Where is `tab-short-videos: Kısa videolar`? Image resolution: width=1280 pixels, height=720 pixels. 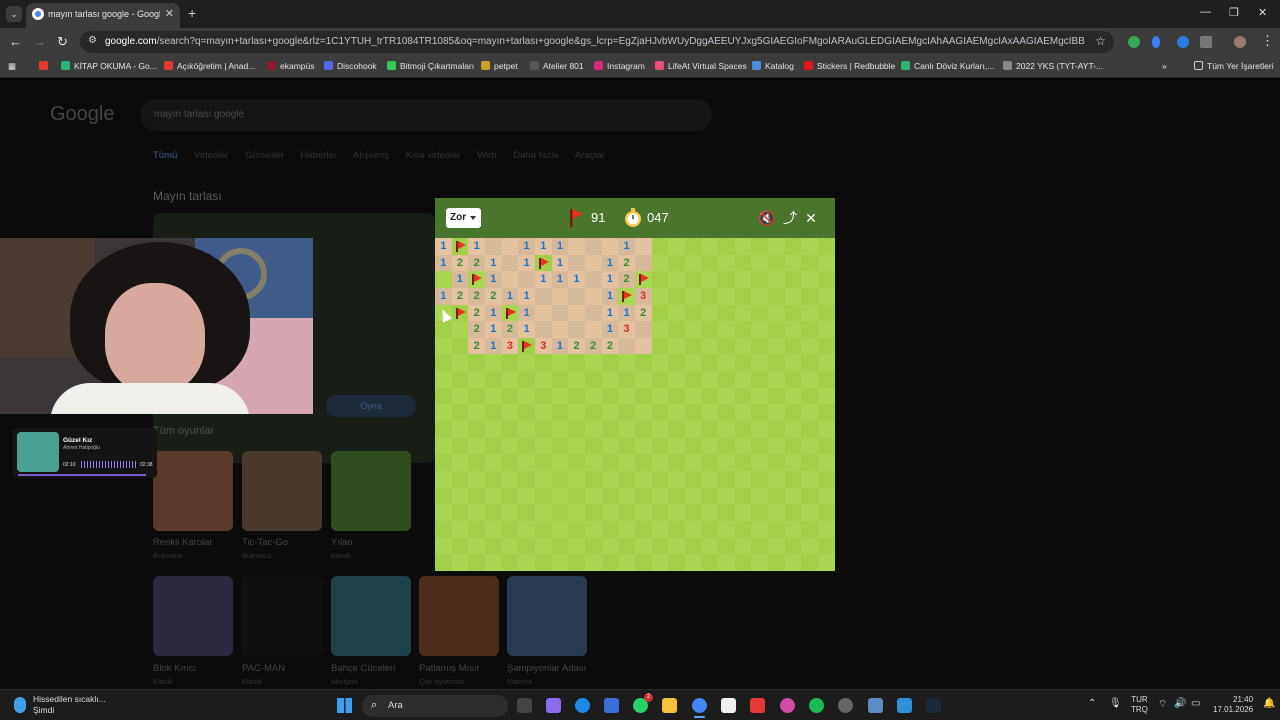 tab-short-videos: Kısa videolar is located at coordinates (433, 155).